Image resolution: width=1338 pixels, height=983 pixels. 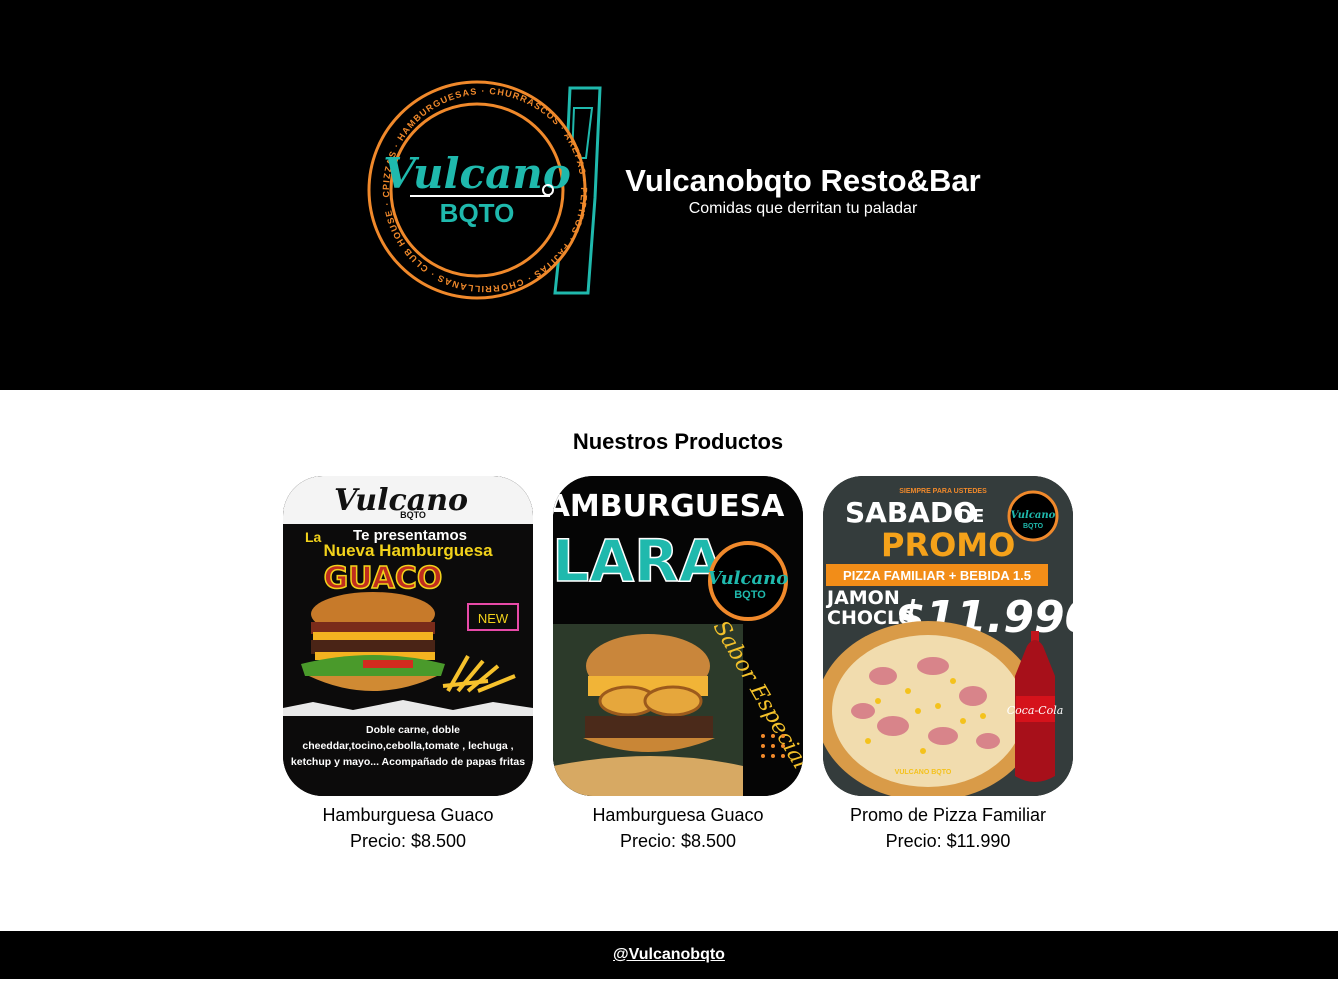 I want to click on svg-text: HAMBURGUESA, so click(x=669, y=506).